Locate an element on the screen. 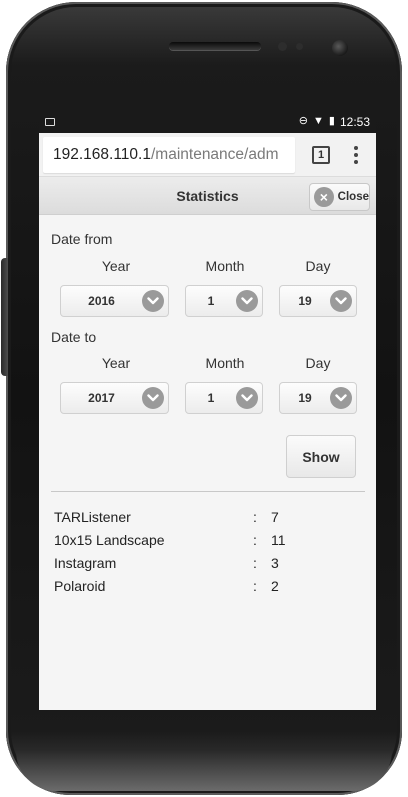 The width and height of the screenshot is (408, 797). date-to-day-select: 19 is located at coordinates (318, 398).